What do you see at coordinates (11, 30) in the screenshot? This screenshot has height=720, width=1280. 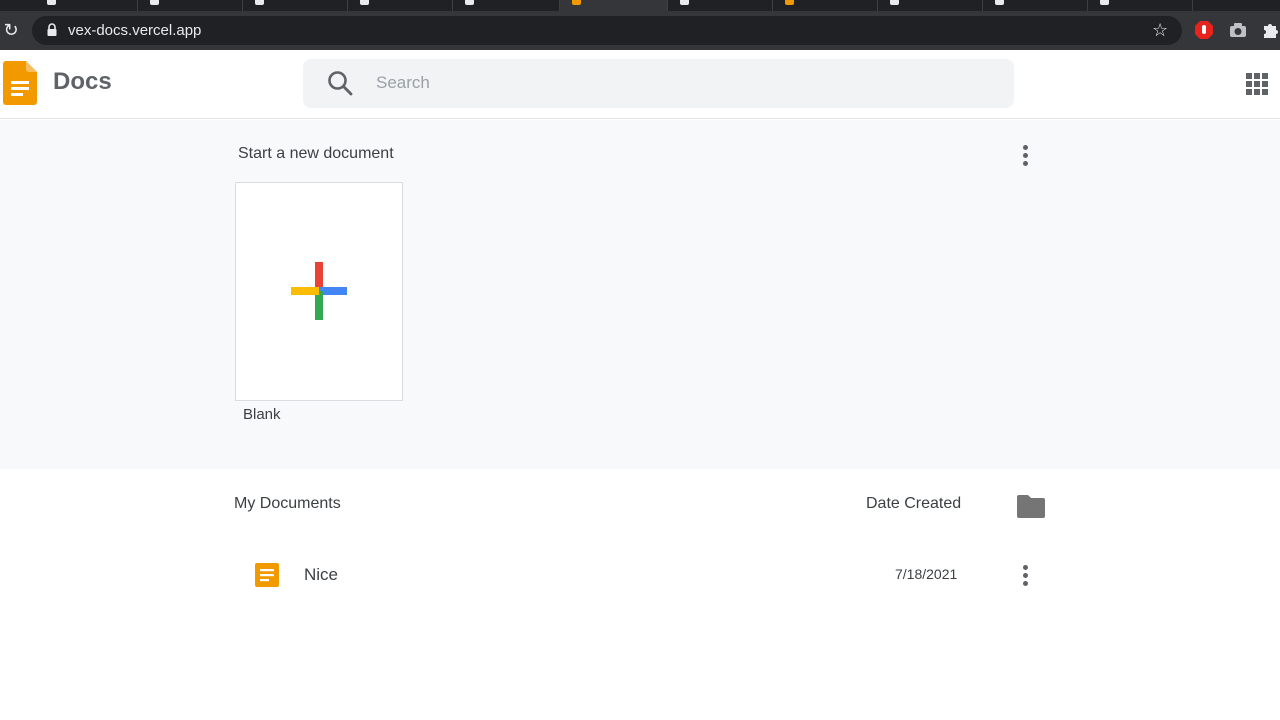 I see `reload-icon: ↻` at bounding box center [11, 30].